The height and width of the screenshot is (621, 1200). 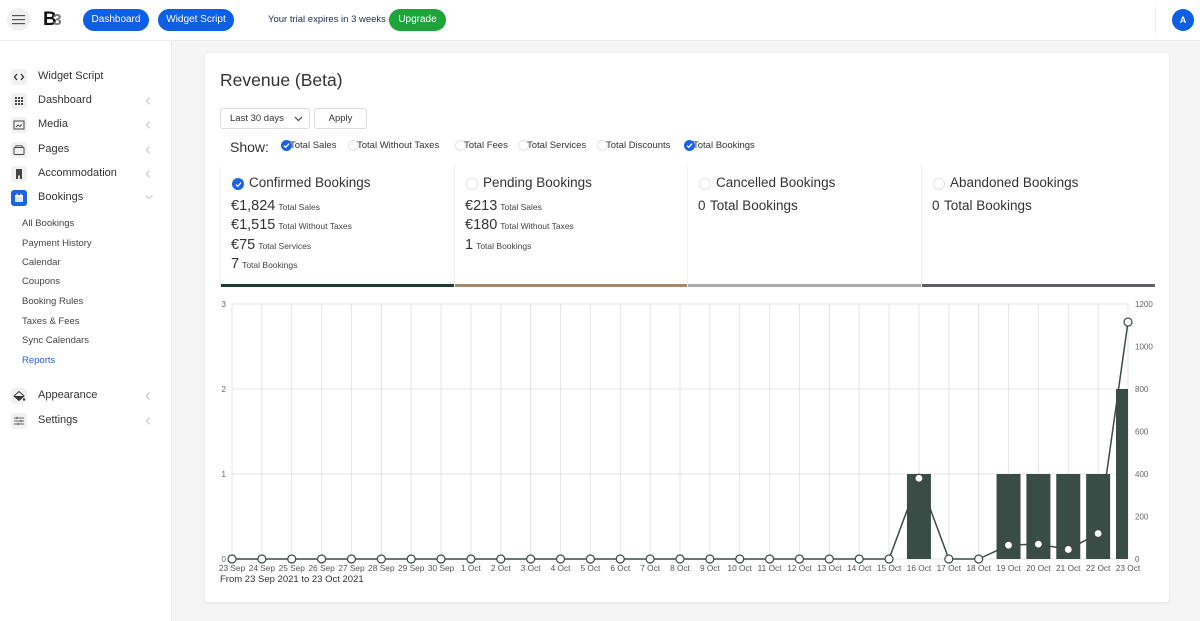 I want to click on sidebar-subitem-reports: Reports, so click(x=38, y=361).